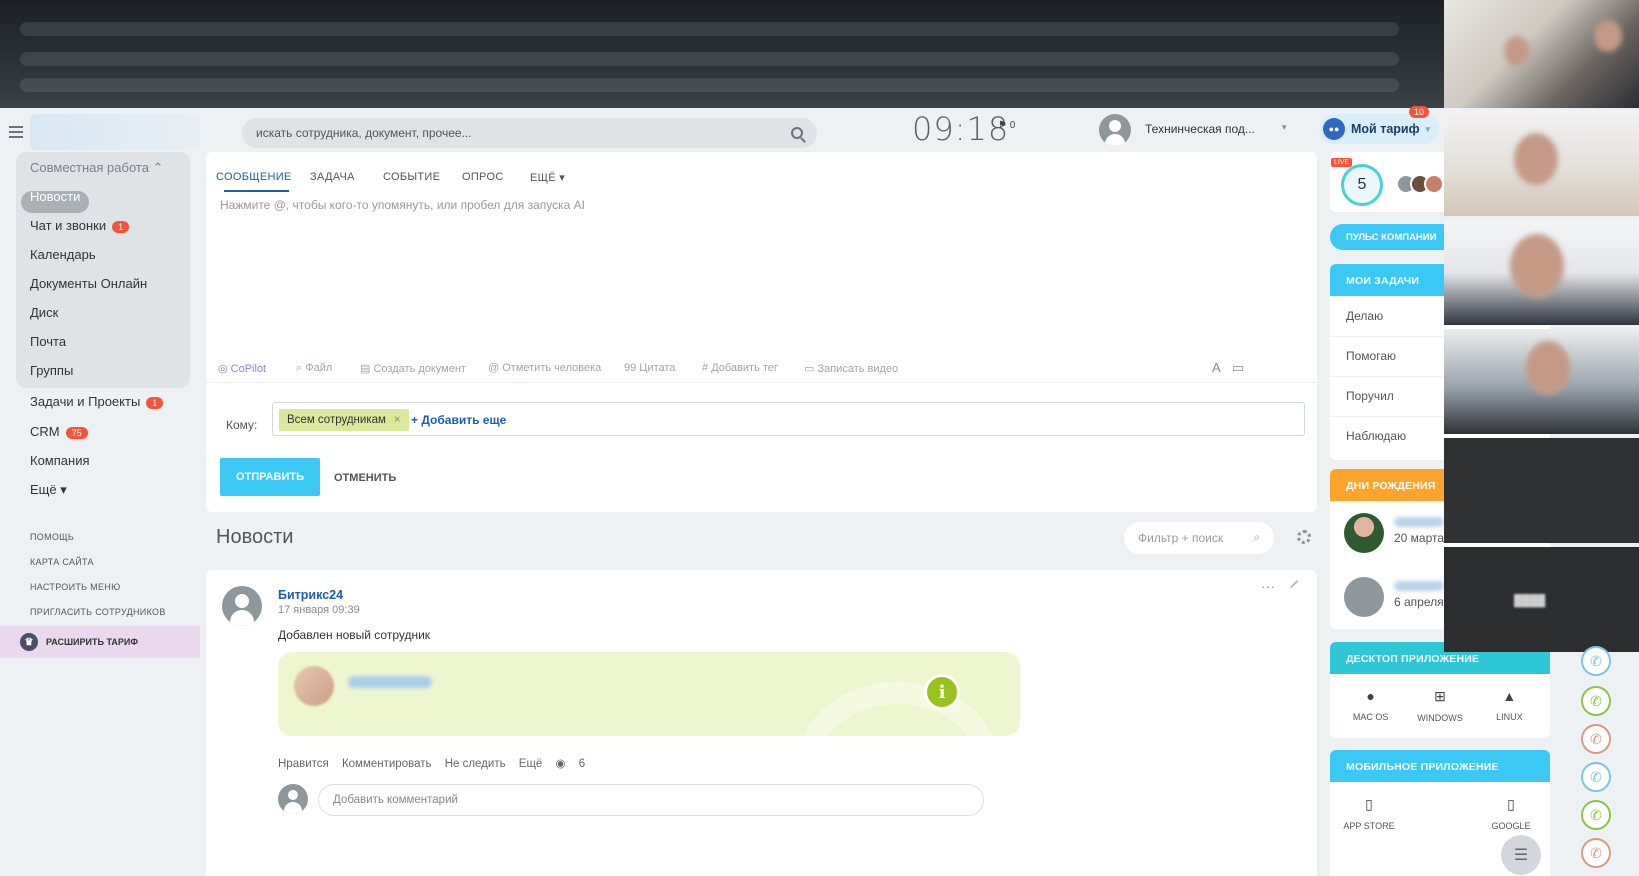 The image size is (1639, 876). Describe the element at coordinates (1379, 129) in the screenshot. I see `my-tariff-button: ●● Мой тариф ▾` at that location.